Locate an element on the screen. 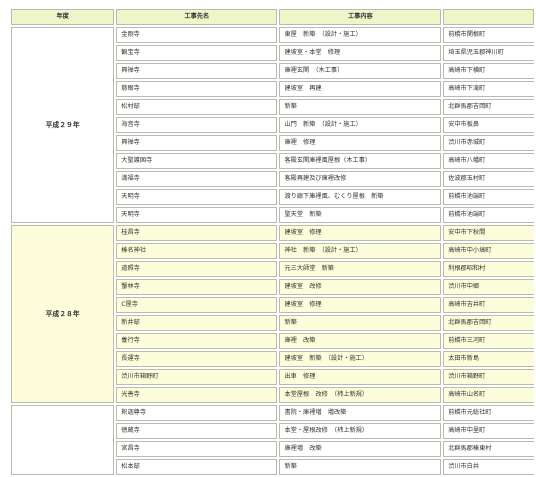 The height and width of the screenshot is (477, 536). client-cell: 養行寺 is located at coordinates (197, 341).